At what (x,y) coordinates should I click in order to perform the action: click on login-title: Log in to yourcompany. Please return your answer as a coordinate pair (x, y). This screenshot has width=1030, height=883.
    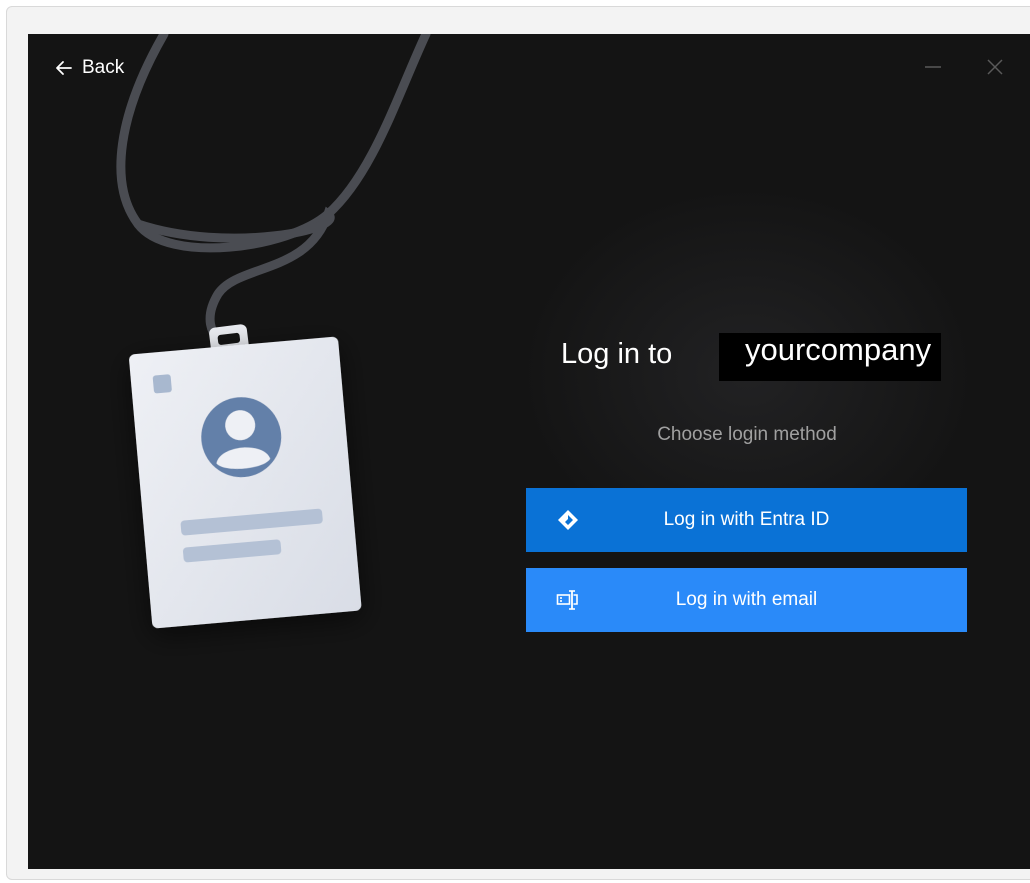
    Looking at the image, I should click on (747, 354).